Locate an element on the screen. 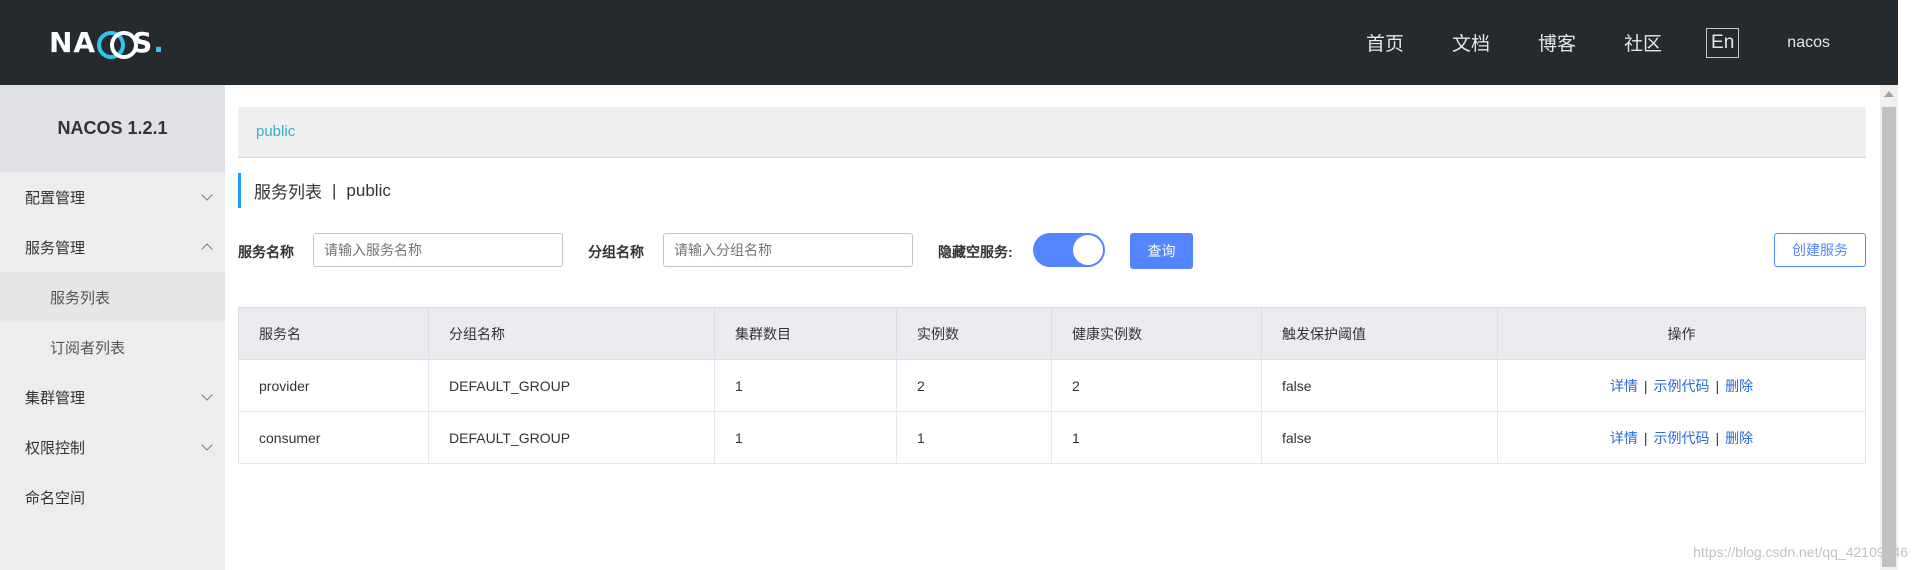 The width and height of the screenshot is (1920, 570). top-nav: 首页 文档 博客 社区 En nacos is located at coordinates (1574, 42).